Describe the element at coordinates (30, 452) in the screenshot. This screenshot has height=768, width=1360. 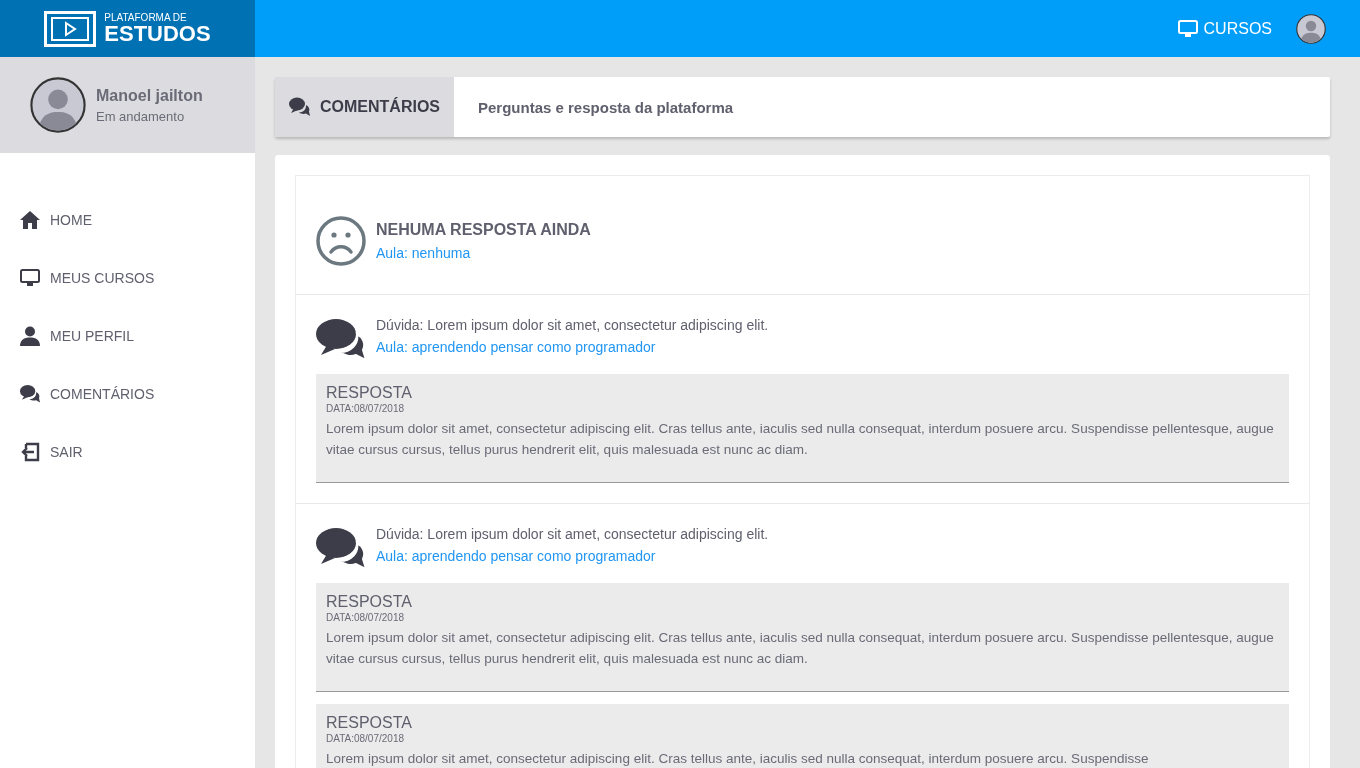
I see `exit-icon` at that location.